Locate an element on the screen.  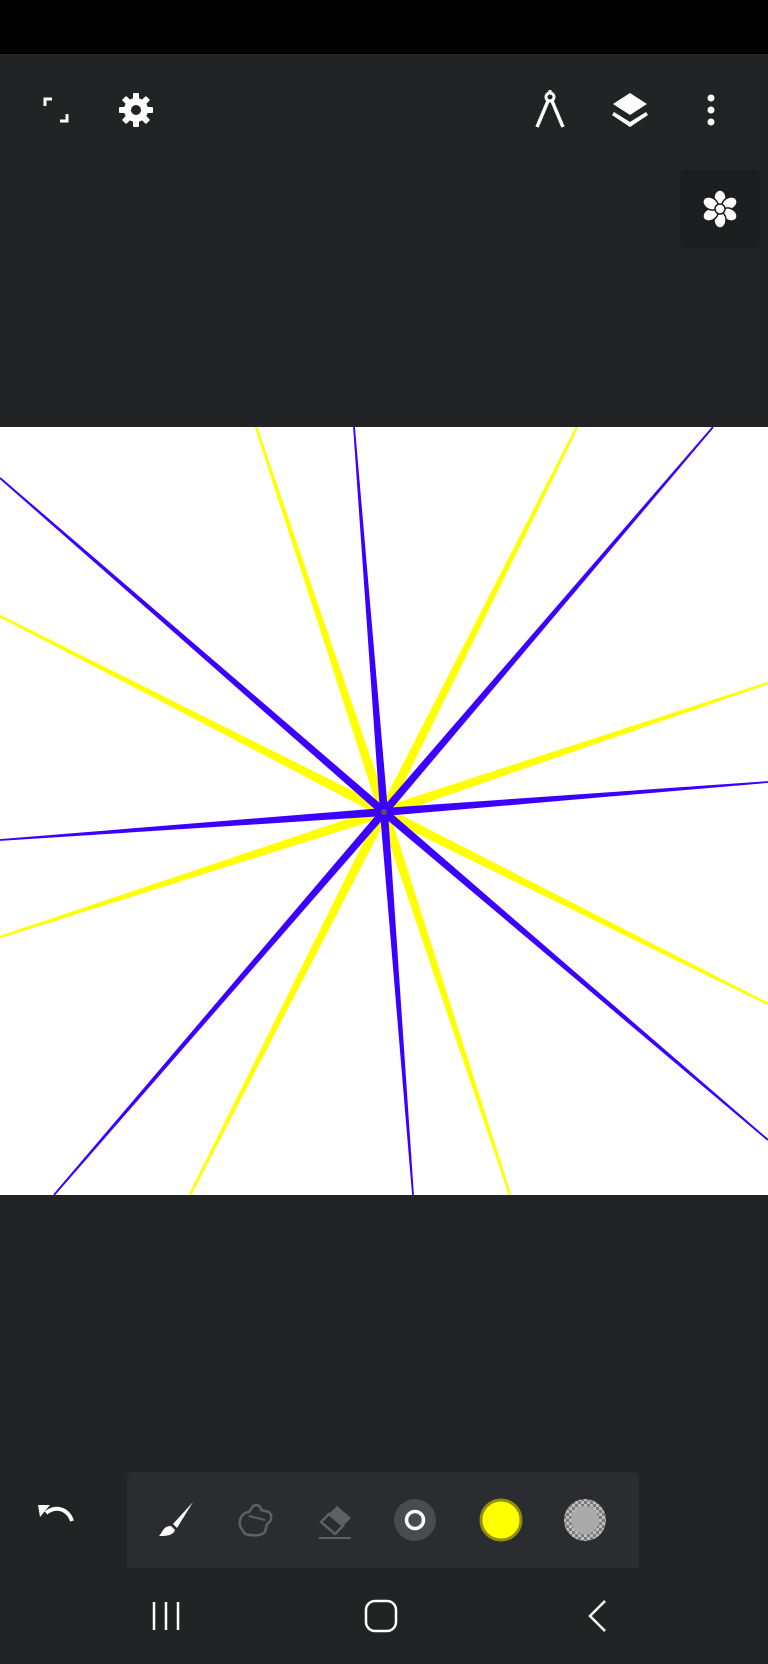
ruler-button is located at coordinates (550, 110).